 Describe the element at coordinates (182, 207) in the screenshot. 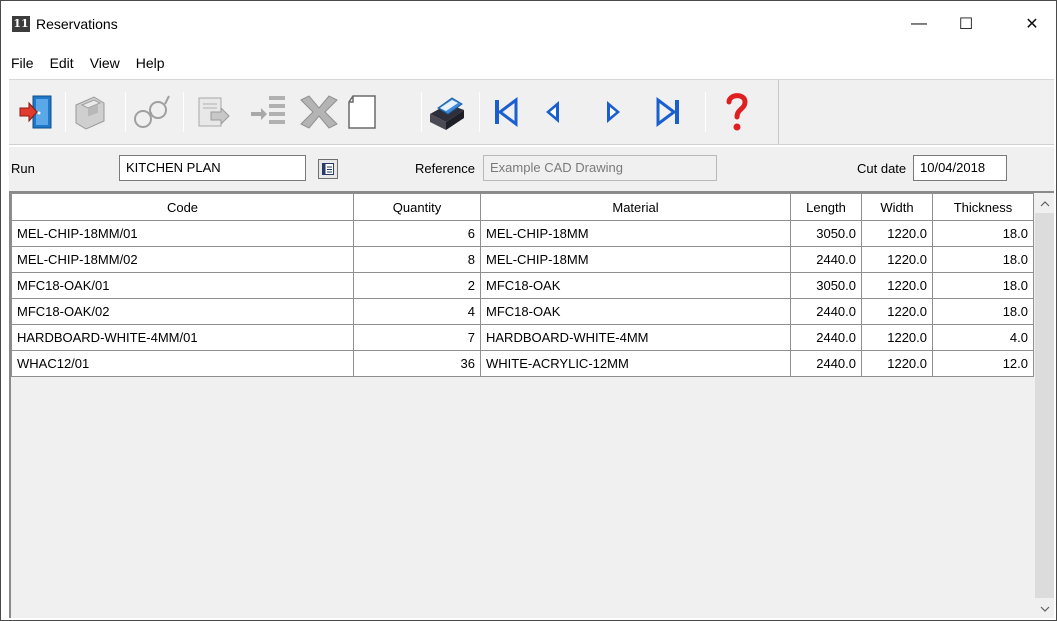

I see `column-header-code: Code` at that location.